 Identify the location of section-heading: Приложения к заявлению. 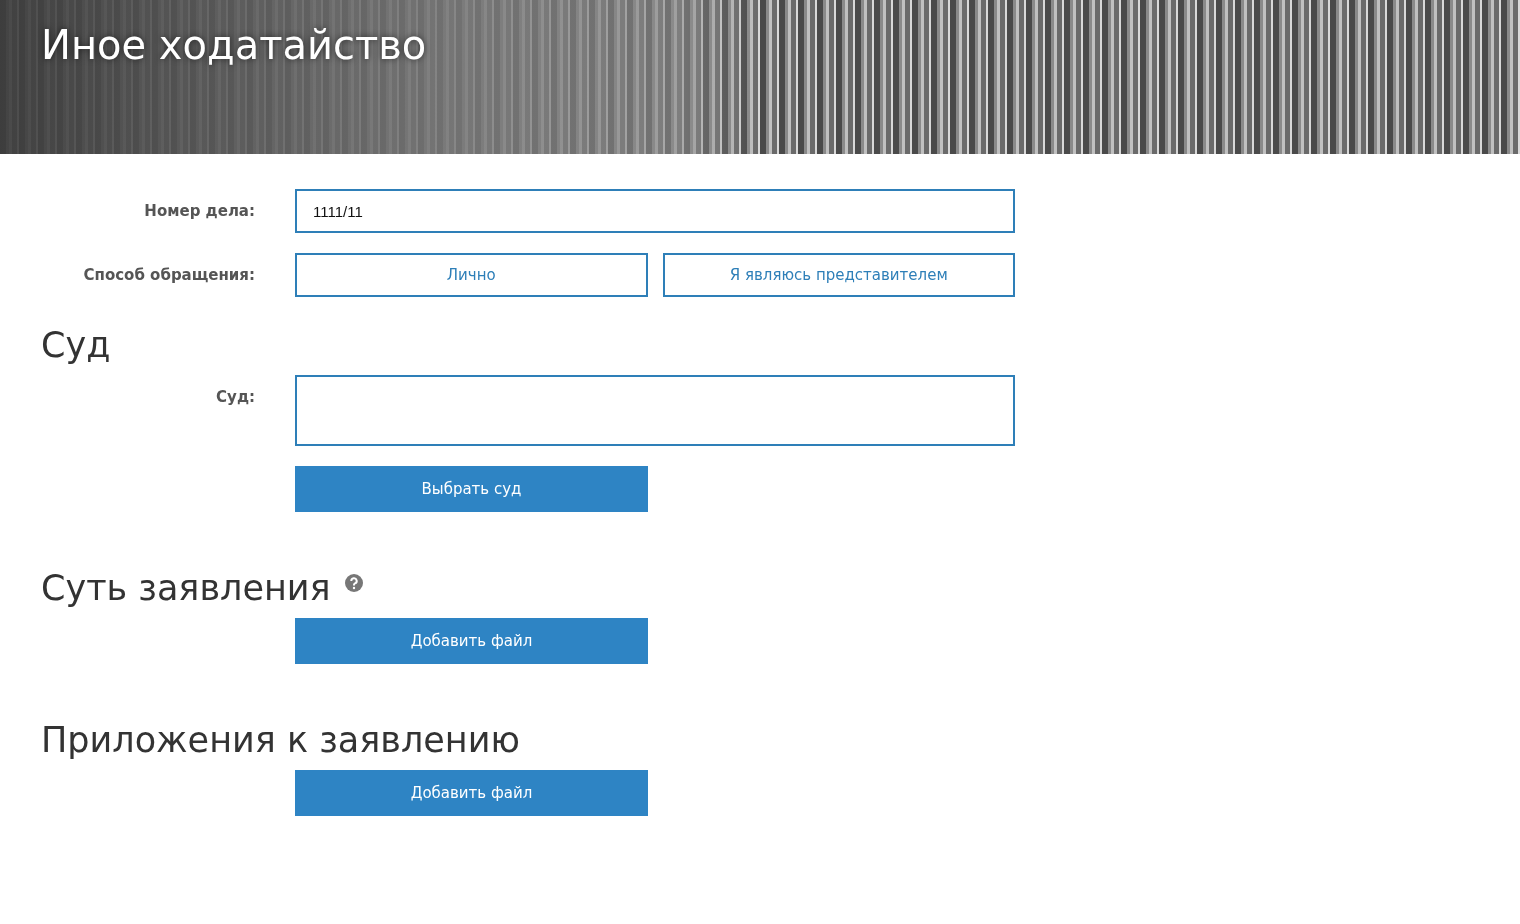
(280, 740).